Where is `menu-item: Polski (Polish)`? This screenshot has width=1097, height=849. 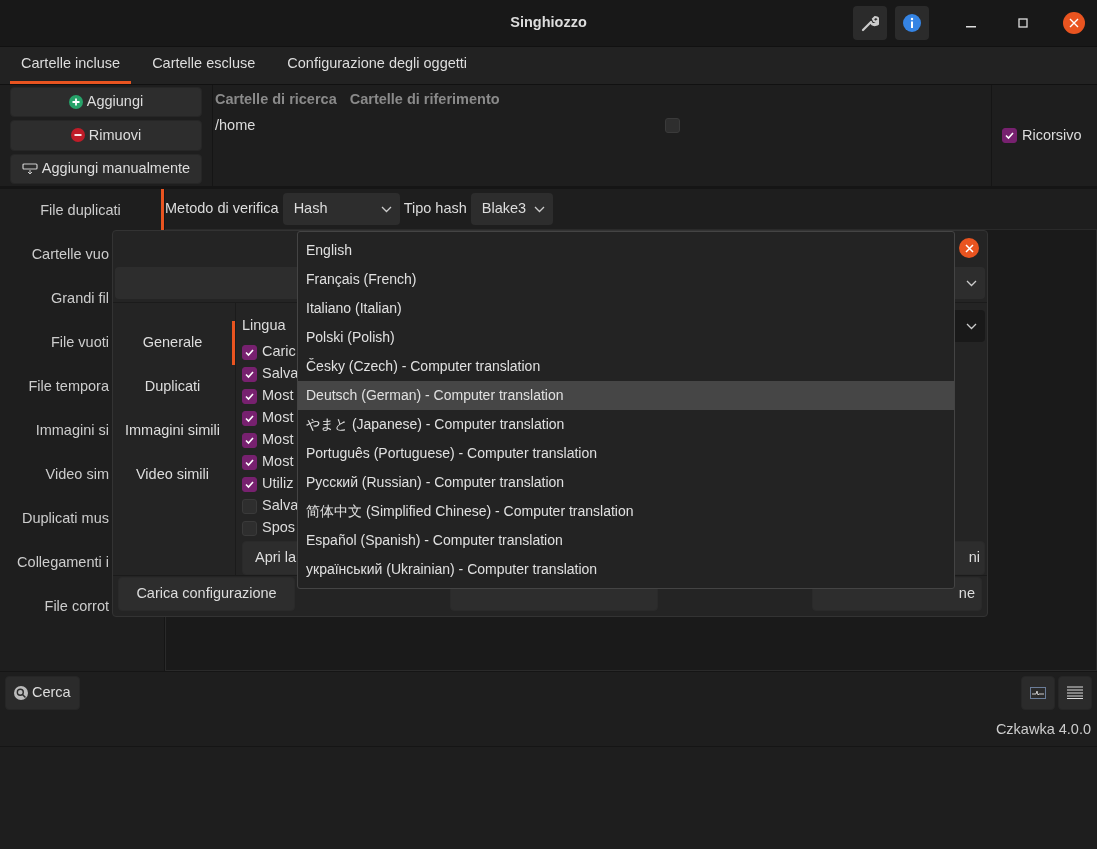
menu-item: Polski (Polish) is located at coordinates (626, 337).